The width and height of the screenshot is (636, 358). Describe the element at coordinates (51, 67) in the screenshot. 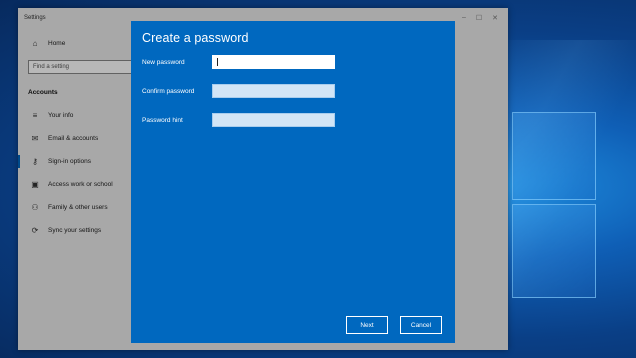

I see `search-placeholder: Find a setting` at that location.